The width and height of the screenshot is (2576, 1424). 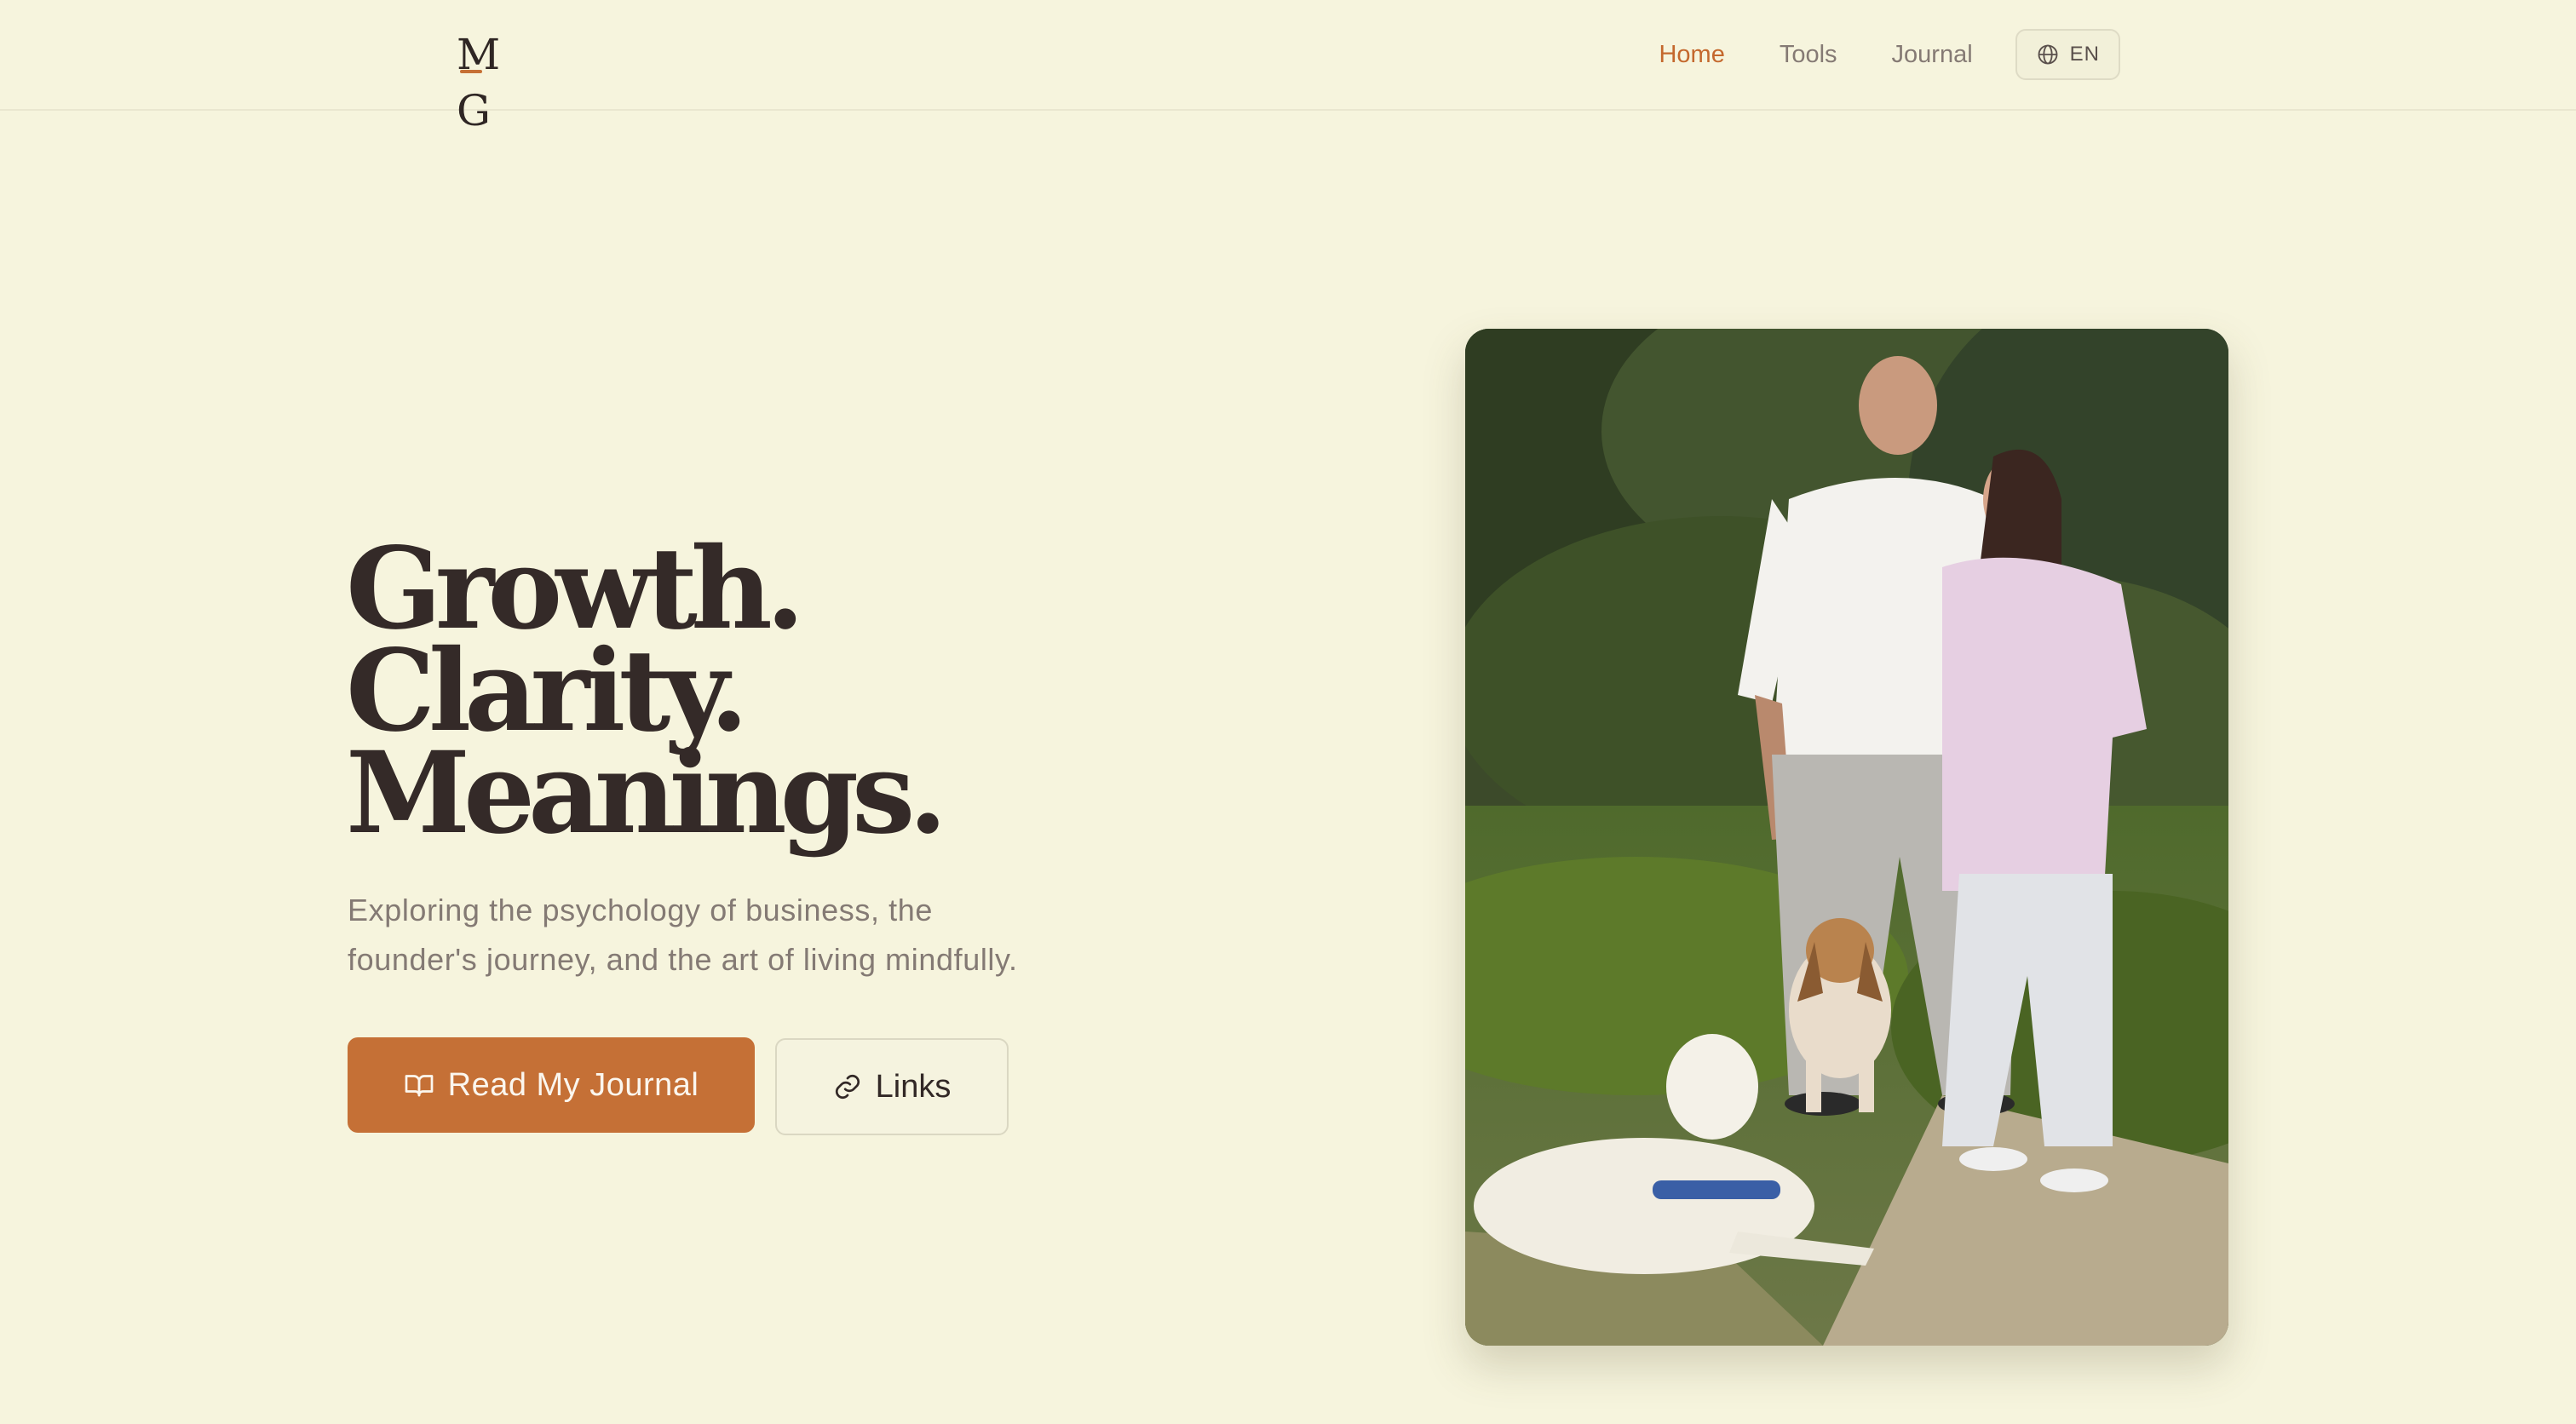 What do you see at coordinates (1809, 55) in the screenshot?
I see `nav-tools-link: Tools` at bounding box center [1809, 55].